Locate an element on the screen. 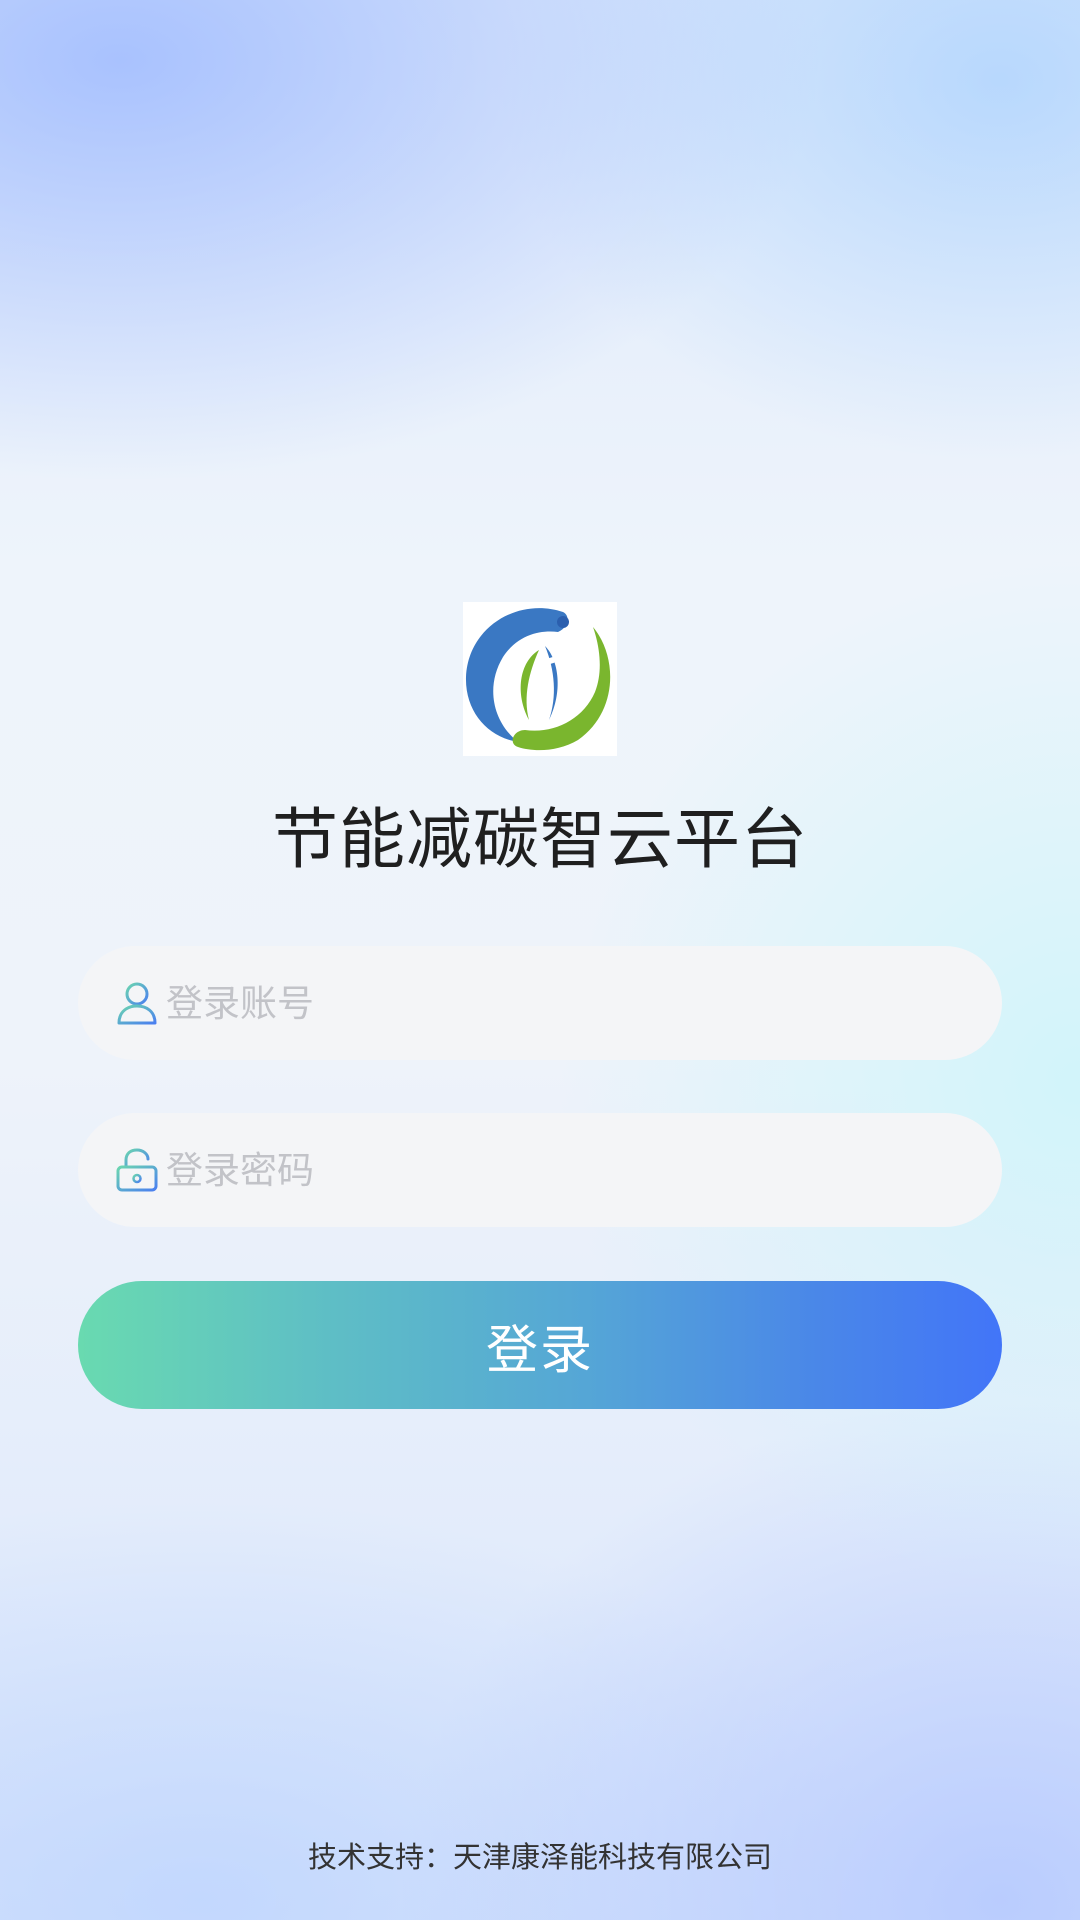  account-input is located at coordinates (546, 1003).